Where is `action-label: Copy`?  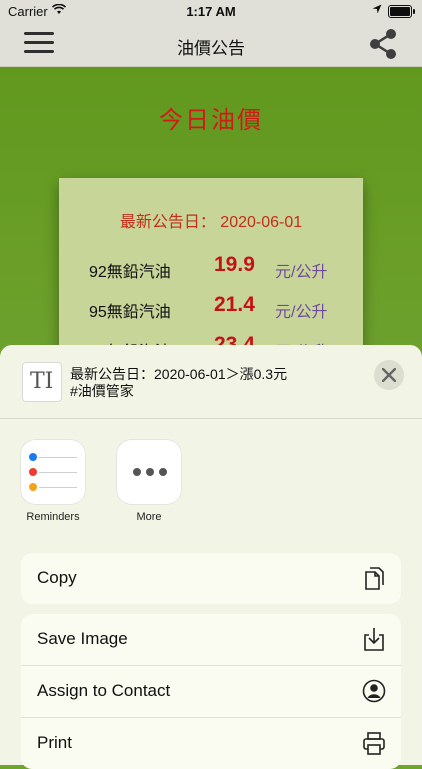
action-label: Copy is located at coordinates (57, 577).